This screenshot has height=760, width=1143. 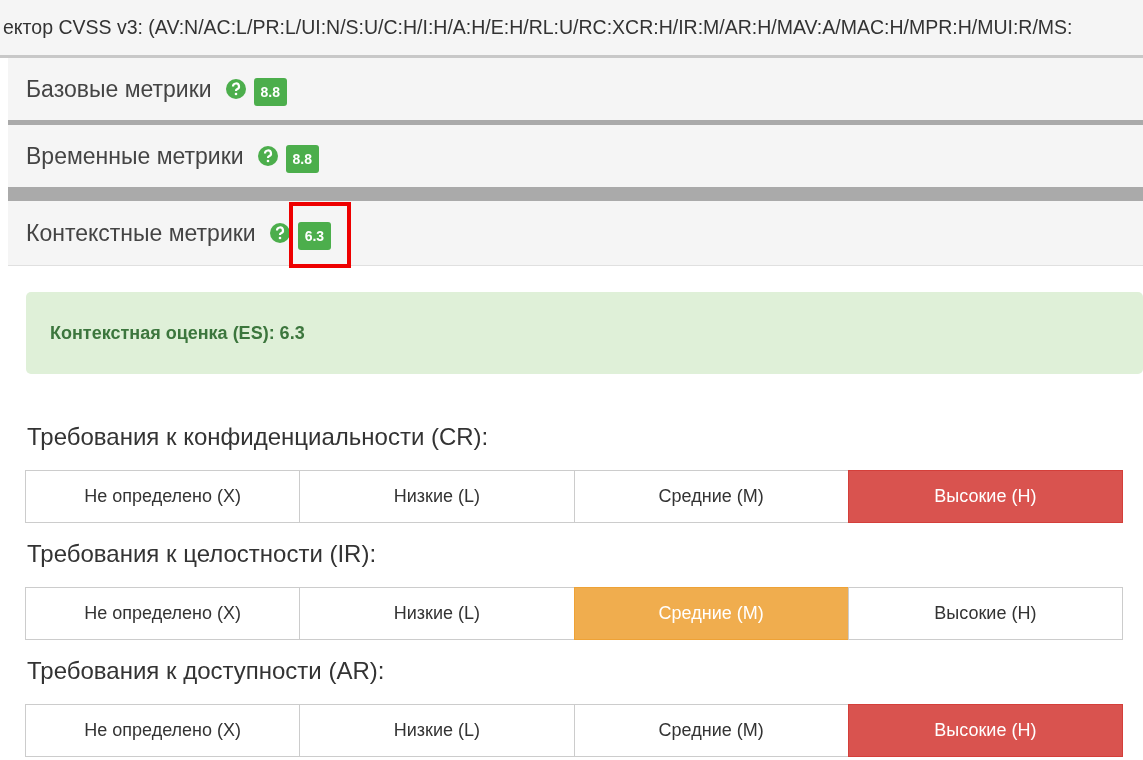 What do you see at coordinates (537, 27) in the screenshot?
I see `vector-text: ектор CVSS v3: (AV:N/AC:L/PR:L/UI:N/S:U/C:H/I:H/A:H/E:H/RL:U/RC:XCR:H/IR:M/AR:H/MAV:A/MAC:H/MPR:H/MUI:R/MS:` at bounding box center [537, 27].